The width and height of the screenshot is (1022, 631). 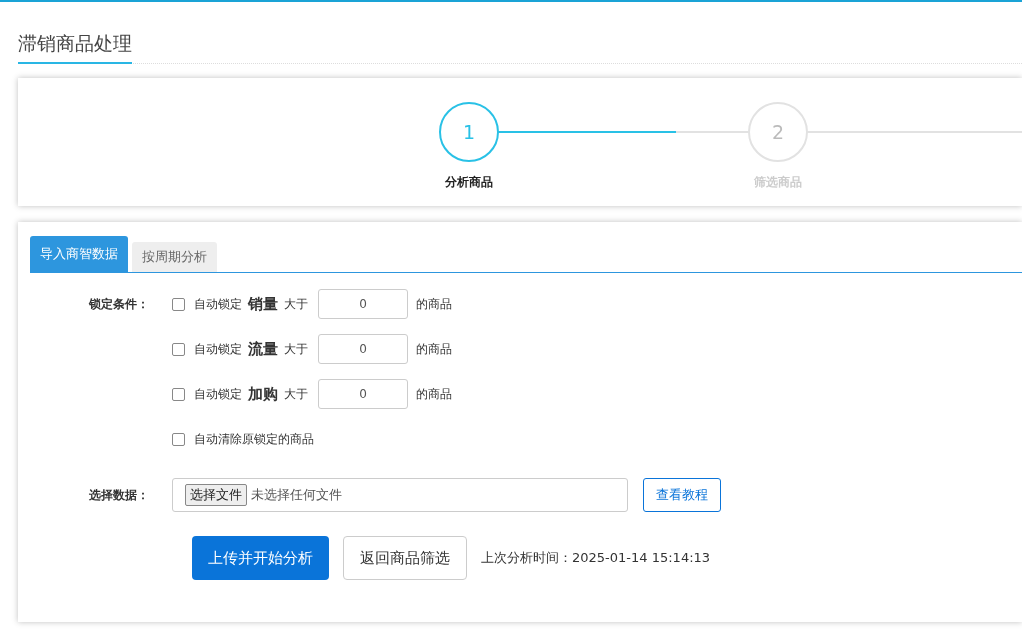 What do you see at coordinates (469, 182) in the screenshot?
I see `step-label: 分析商品` at bounding box center [469, 182].